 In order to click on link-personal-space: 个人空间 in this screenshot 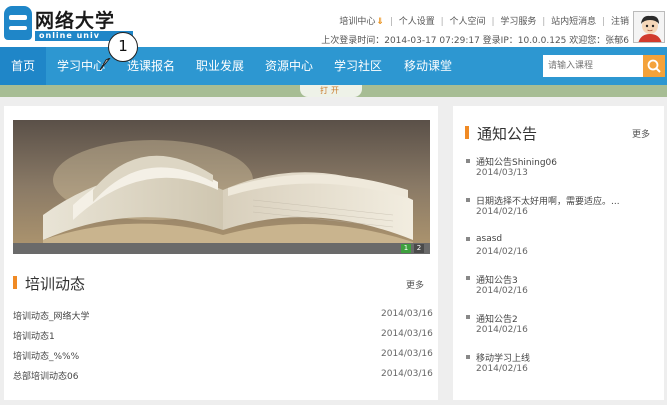, I will do `click(468, 20)`.